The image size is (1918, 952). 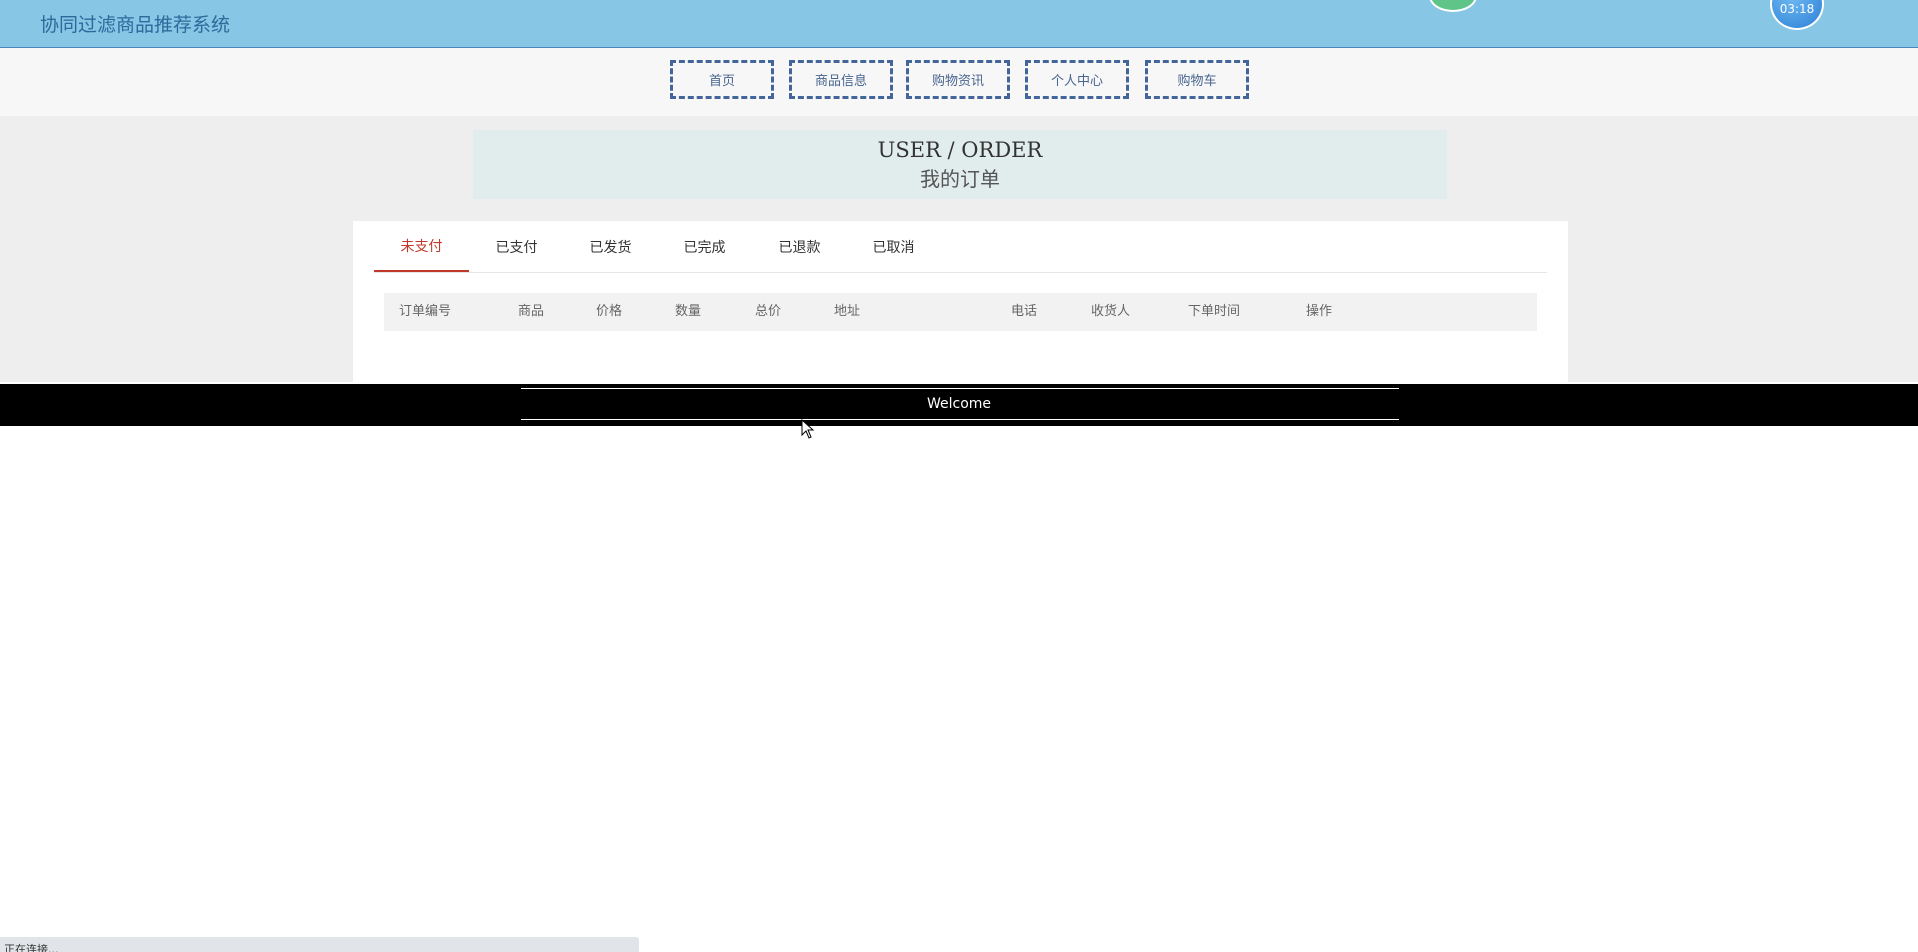 What do you see at coordinates (135, 25) in the screenshot?
I see `site-title: 协同过滤商品推荐系统` at bounding box center [135, 25].